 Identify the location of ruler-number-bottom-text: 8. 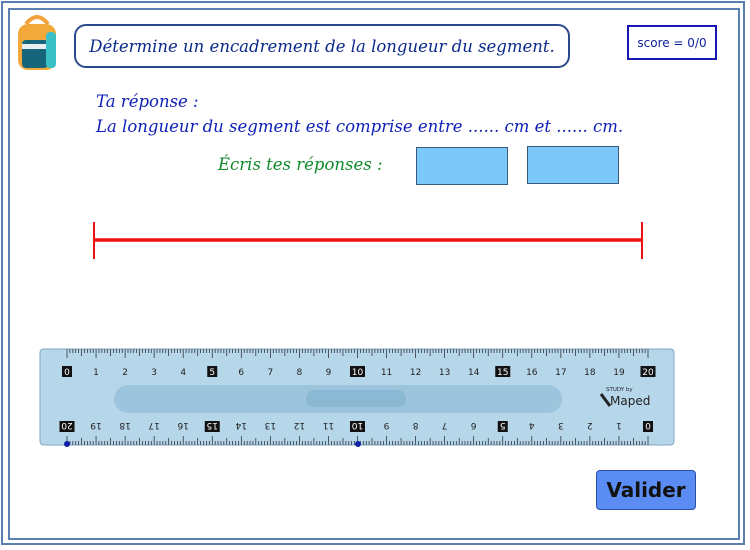
(415, 425).